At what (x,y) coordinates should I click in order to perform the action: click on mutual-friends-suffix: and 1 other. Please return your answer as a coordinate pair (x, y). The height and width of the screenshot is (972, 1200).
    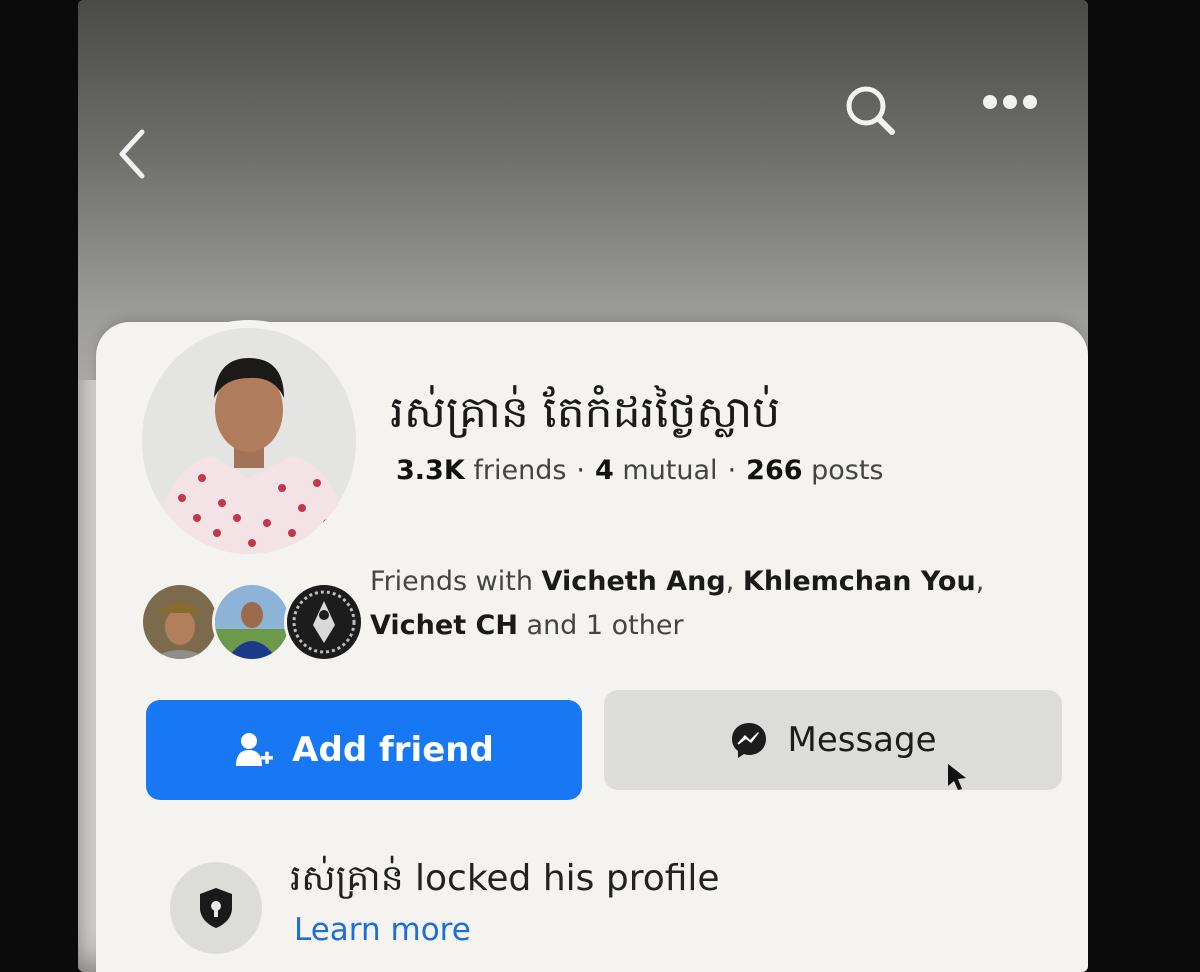
    Looking at the image, I should click on (601, 625).